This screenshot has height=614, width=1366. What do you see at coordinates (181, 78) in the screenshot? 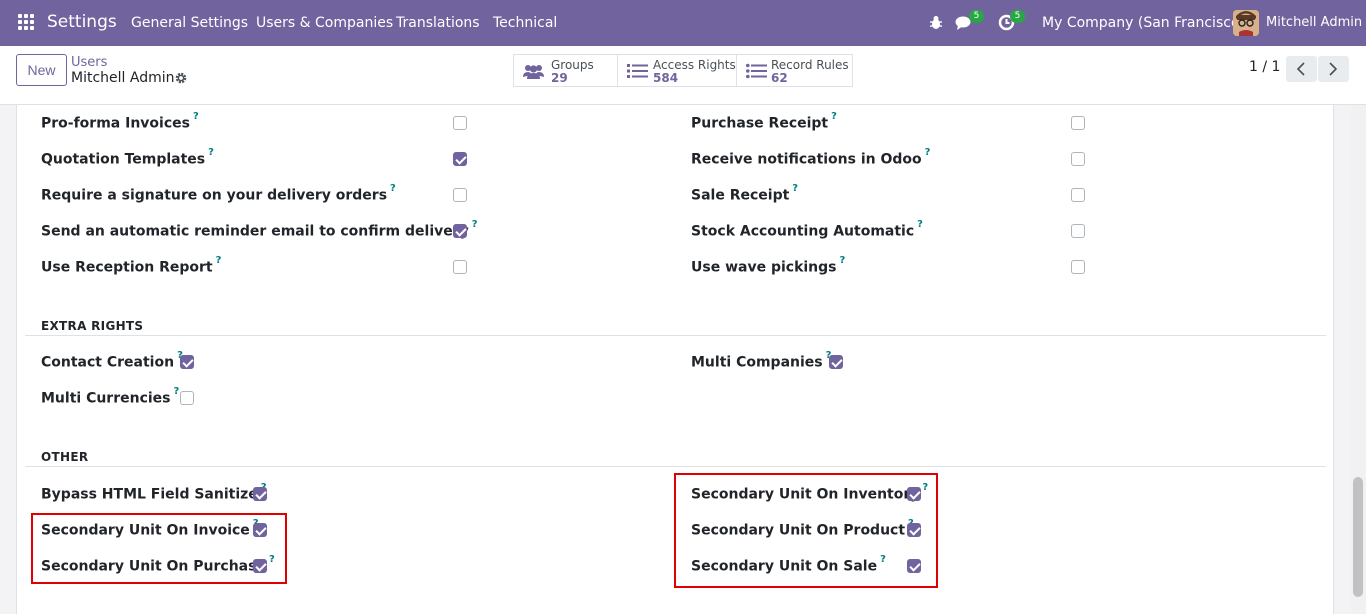
I see `gear-icon` at bounding box center [181, 78].